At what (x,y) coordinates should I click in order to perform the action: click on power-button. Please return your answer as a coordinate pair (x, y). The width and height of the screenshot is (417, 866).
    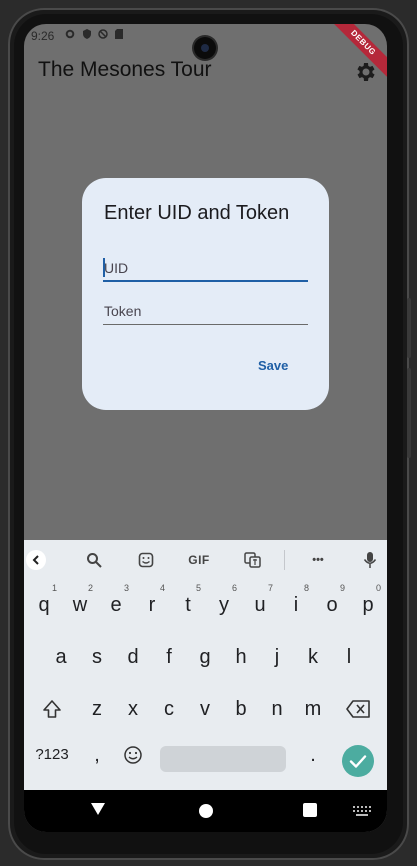
    Looking at the image, I should click on (409, 328).